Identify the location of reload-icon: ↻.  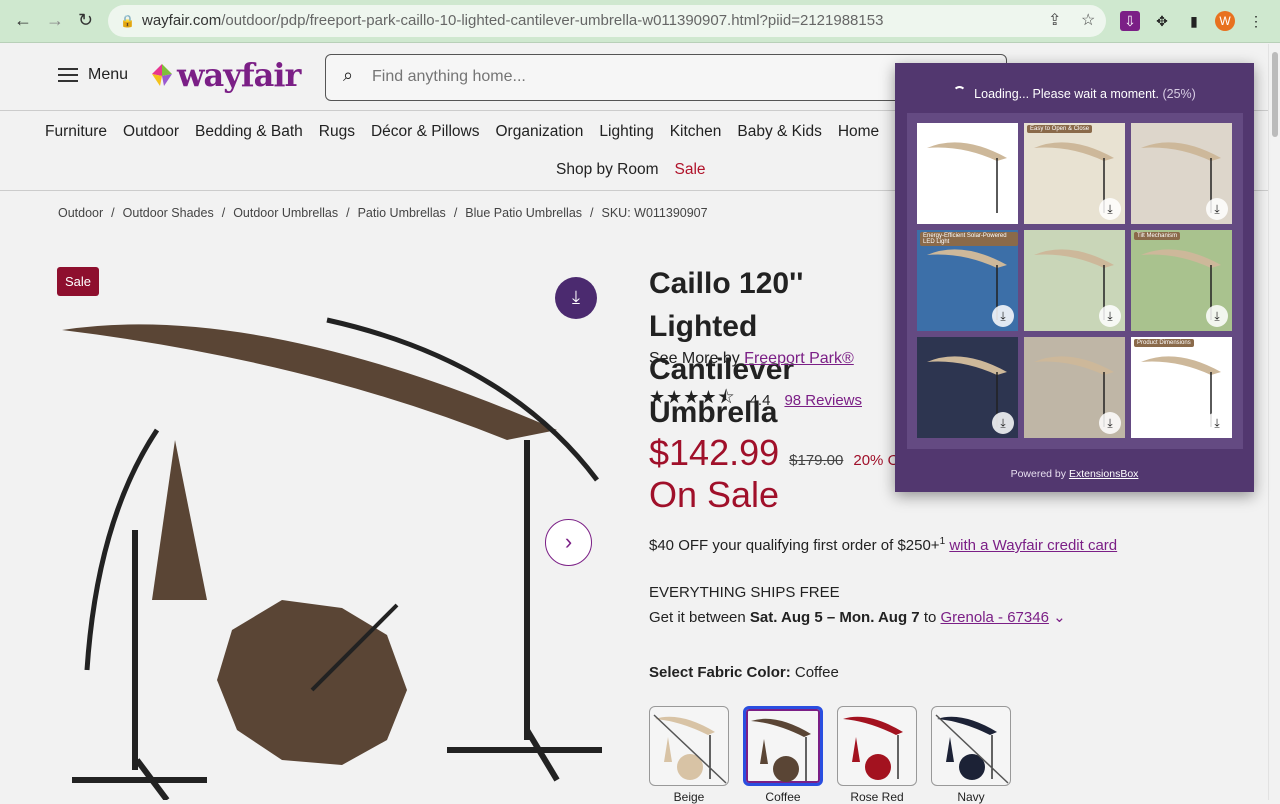
(85, 20).